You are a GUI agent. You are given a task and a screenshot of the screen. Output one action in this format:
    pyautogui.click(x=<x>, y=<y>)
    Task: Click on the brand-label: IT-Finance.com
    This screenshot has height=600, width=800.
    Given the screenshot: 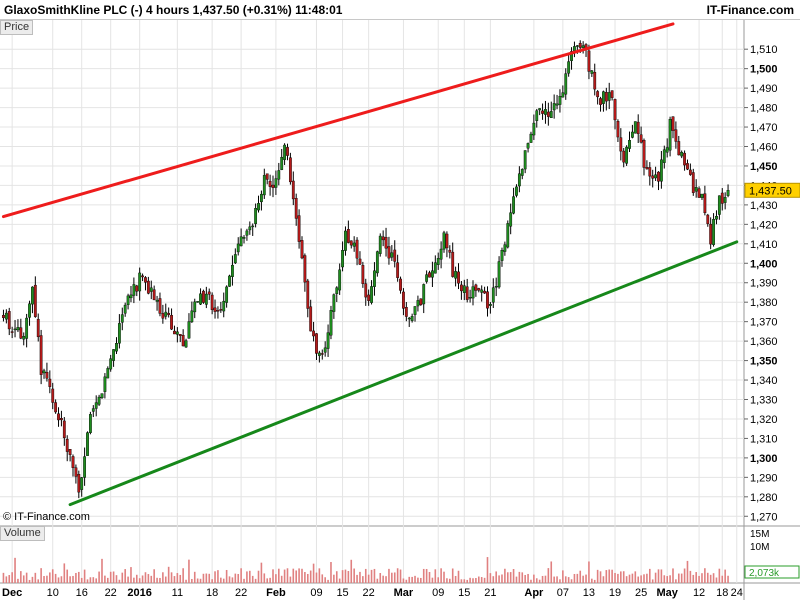 What is the action you would take?
    pyautogui.click(x=750, y=10)
    